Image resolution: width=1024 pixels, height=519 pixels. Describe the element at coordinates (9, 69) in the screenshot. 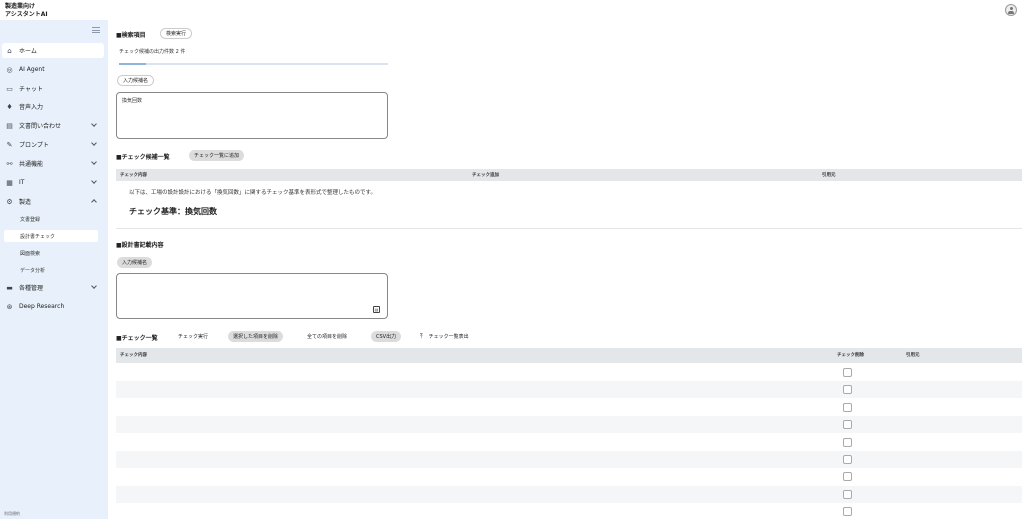

I see `headset-icon: ◎` at that location.